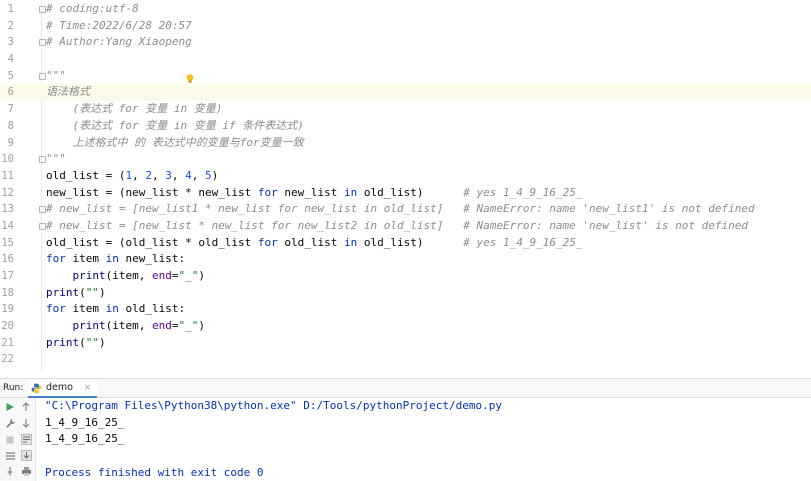 Image resolution: width=811 pixels, height=481 pixels. Describe the element at coordinates (405, 259) in the screenshot. I see `code-line: 16 for item in new_list:` at that location.